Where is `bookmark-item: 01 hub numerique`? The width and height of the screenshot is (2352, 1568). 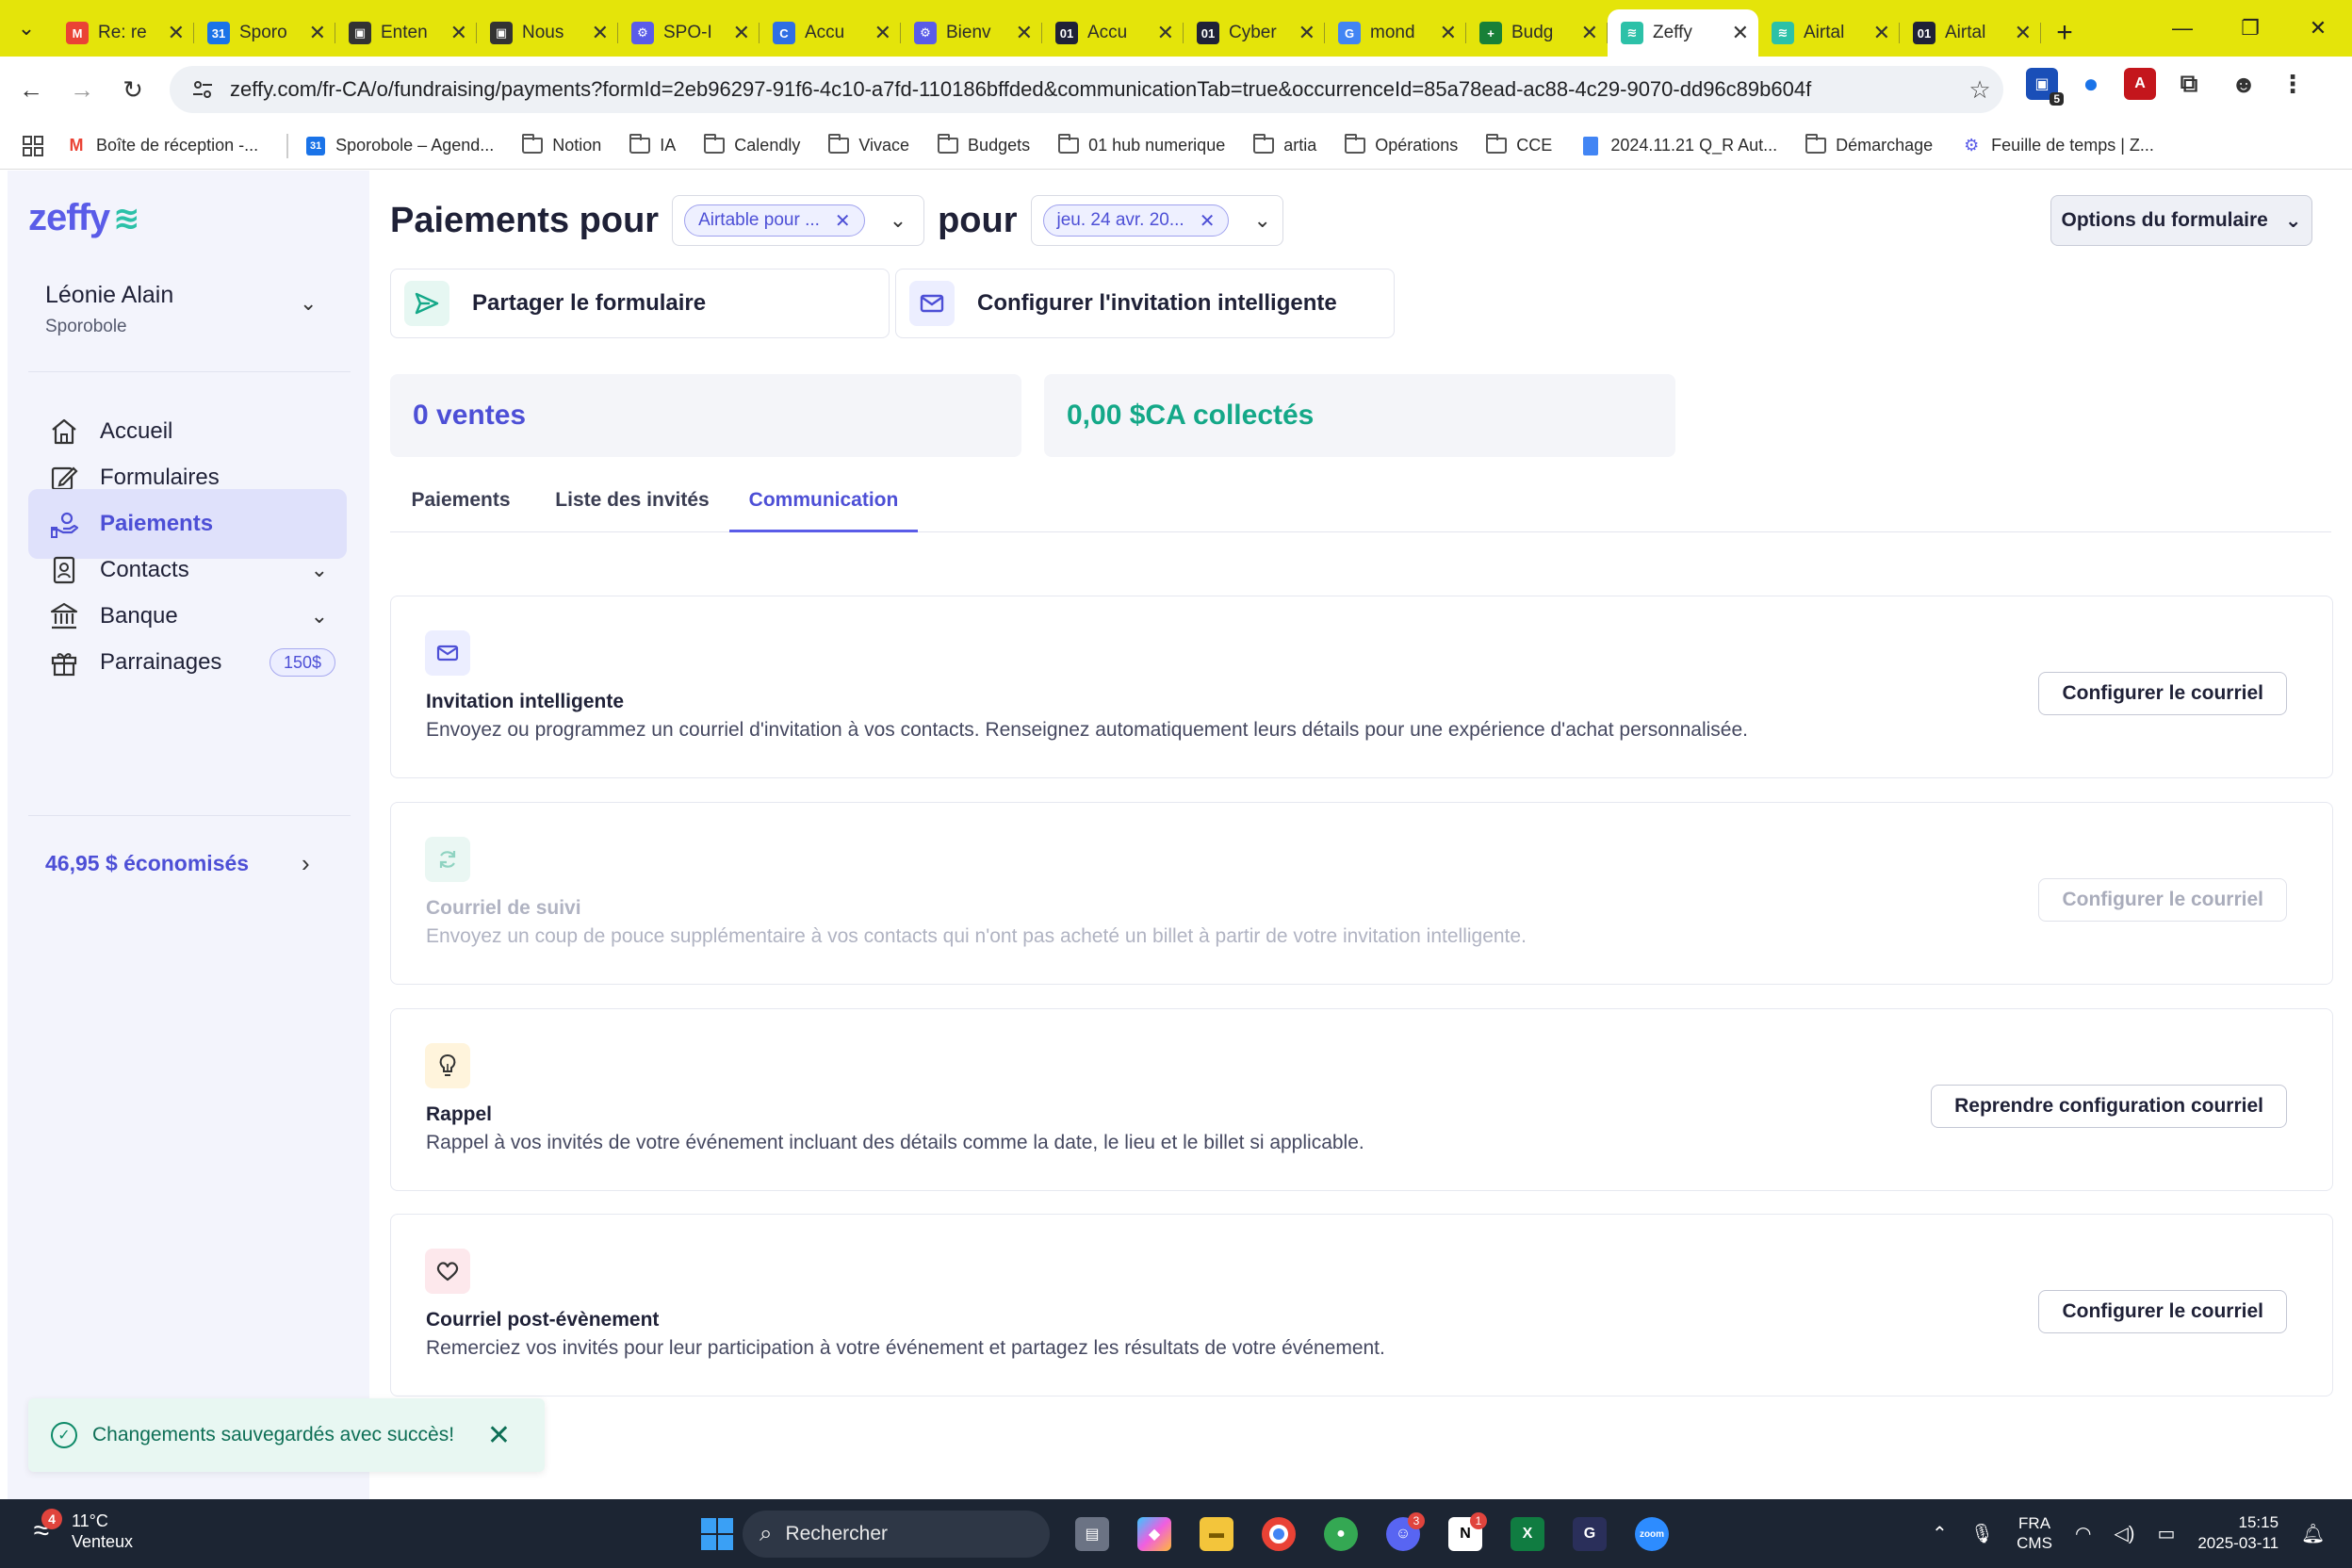 bookmark-item: 01 hub numerique is located at coordinates (1141, 144).